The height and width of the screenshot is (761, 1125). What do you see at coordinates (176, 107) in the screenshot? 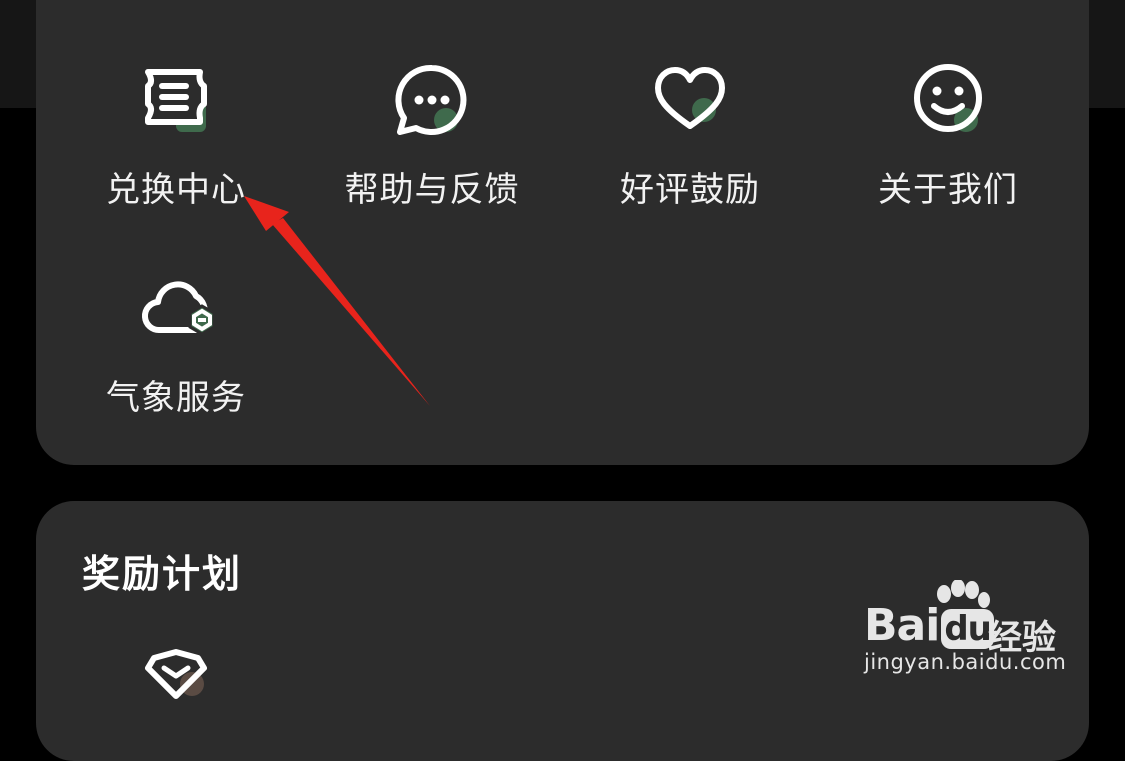
I see `ticket-icon` at bounding box center [176, 107].